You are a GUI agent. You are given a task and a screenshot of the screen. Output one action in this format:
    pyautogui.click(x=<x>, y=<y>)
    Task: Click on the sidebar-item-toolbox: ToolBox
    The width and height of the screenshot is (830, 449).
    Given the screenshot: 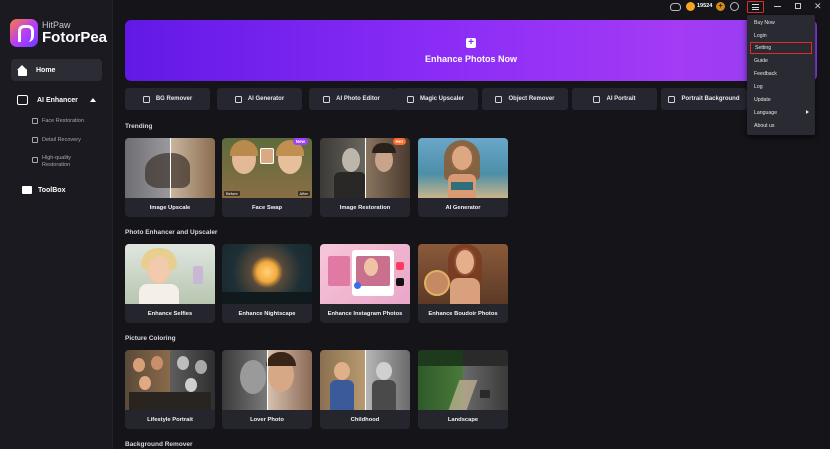 What is the action you would take?
    pyautogui.click(x=43, y=190)
    